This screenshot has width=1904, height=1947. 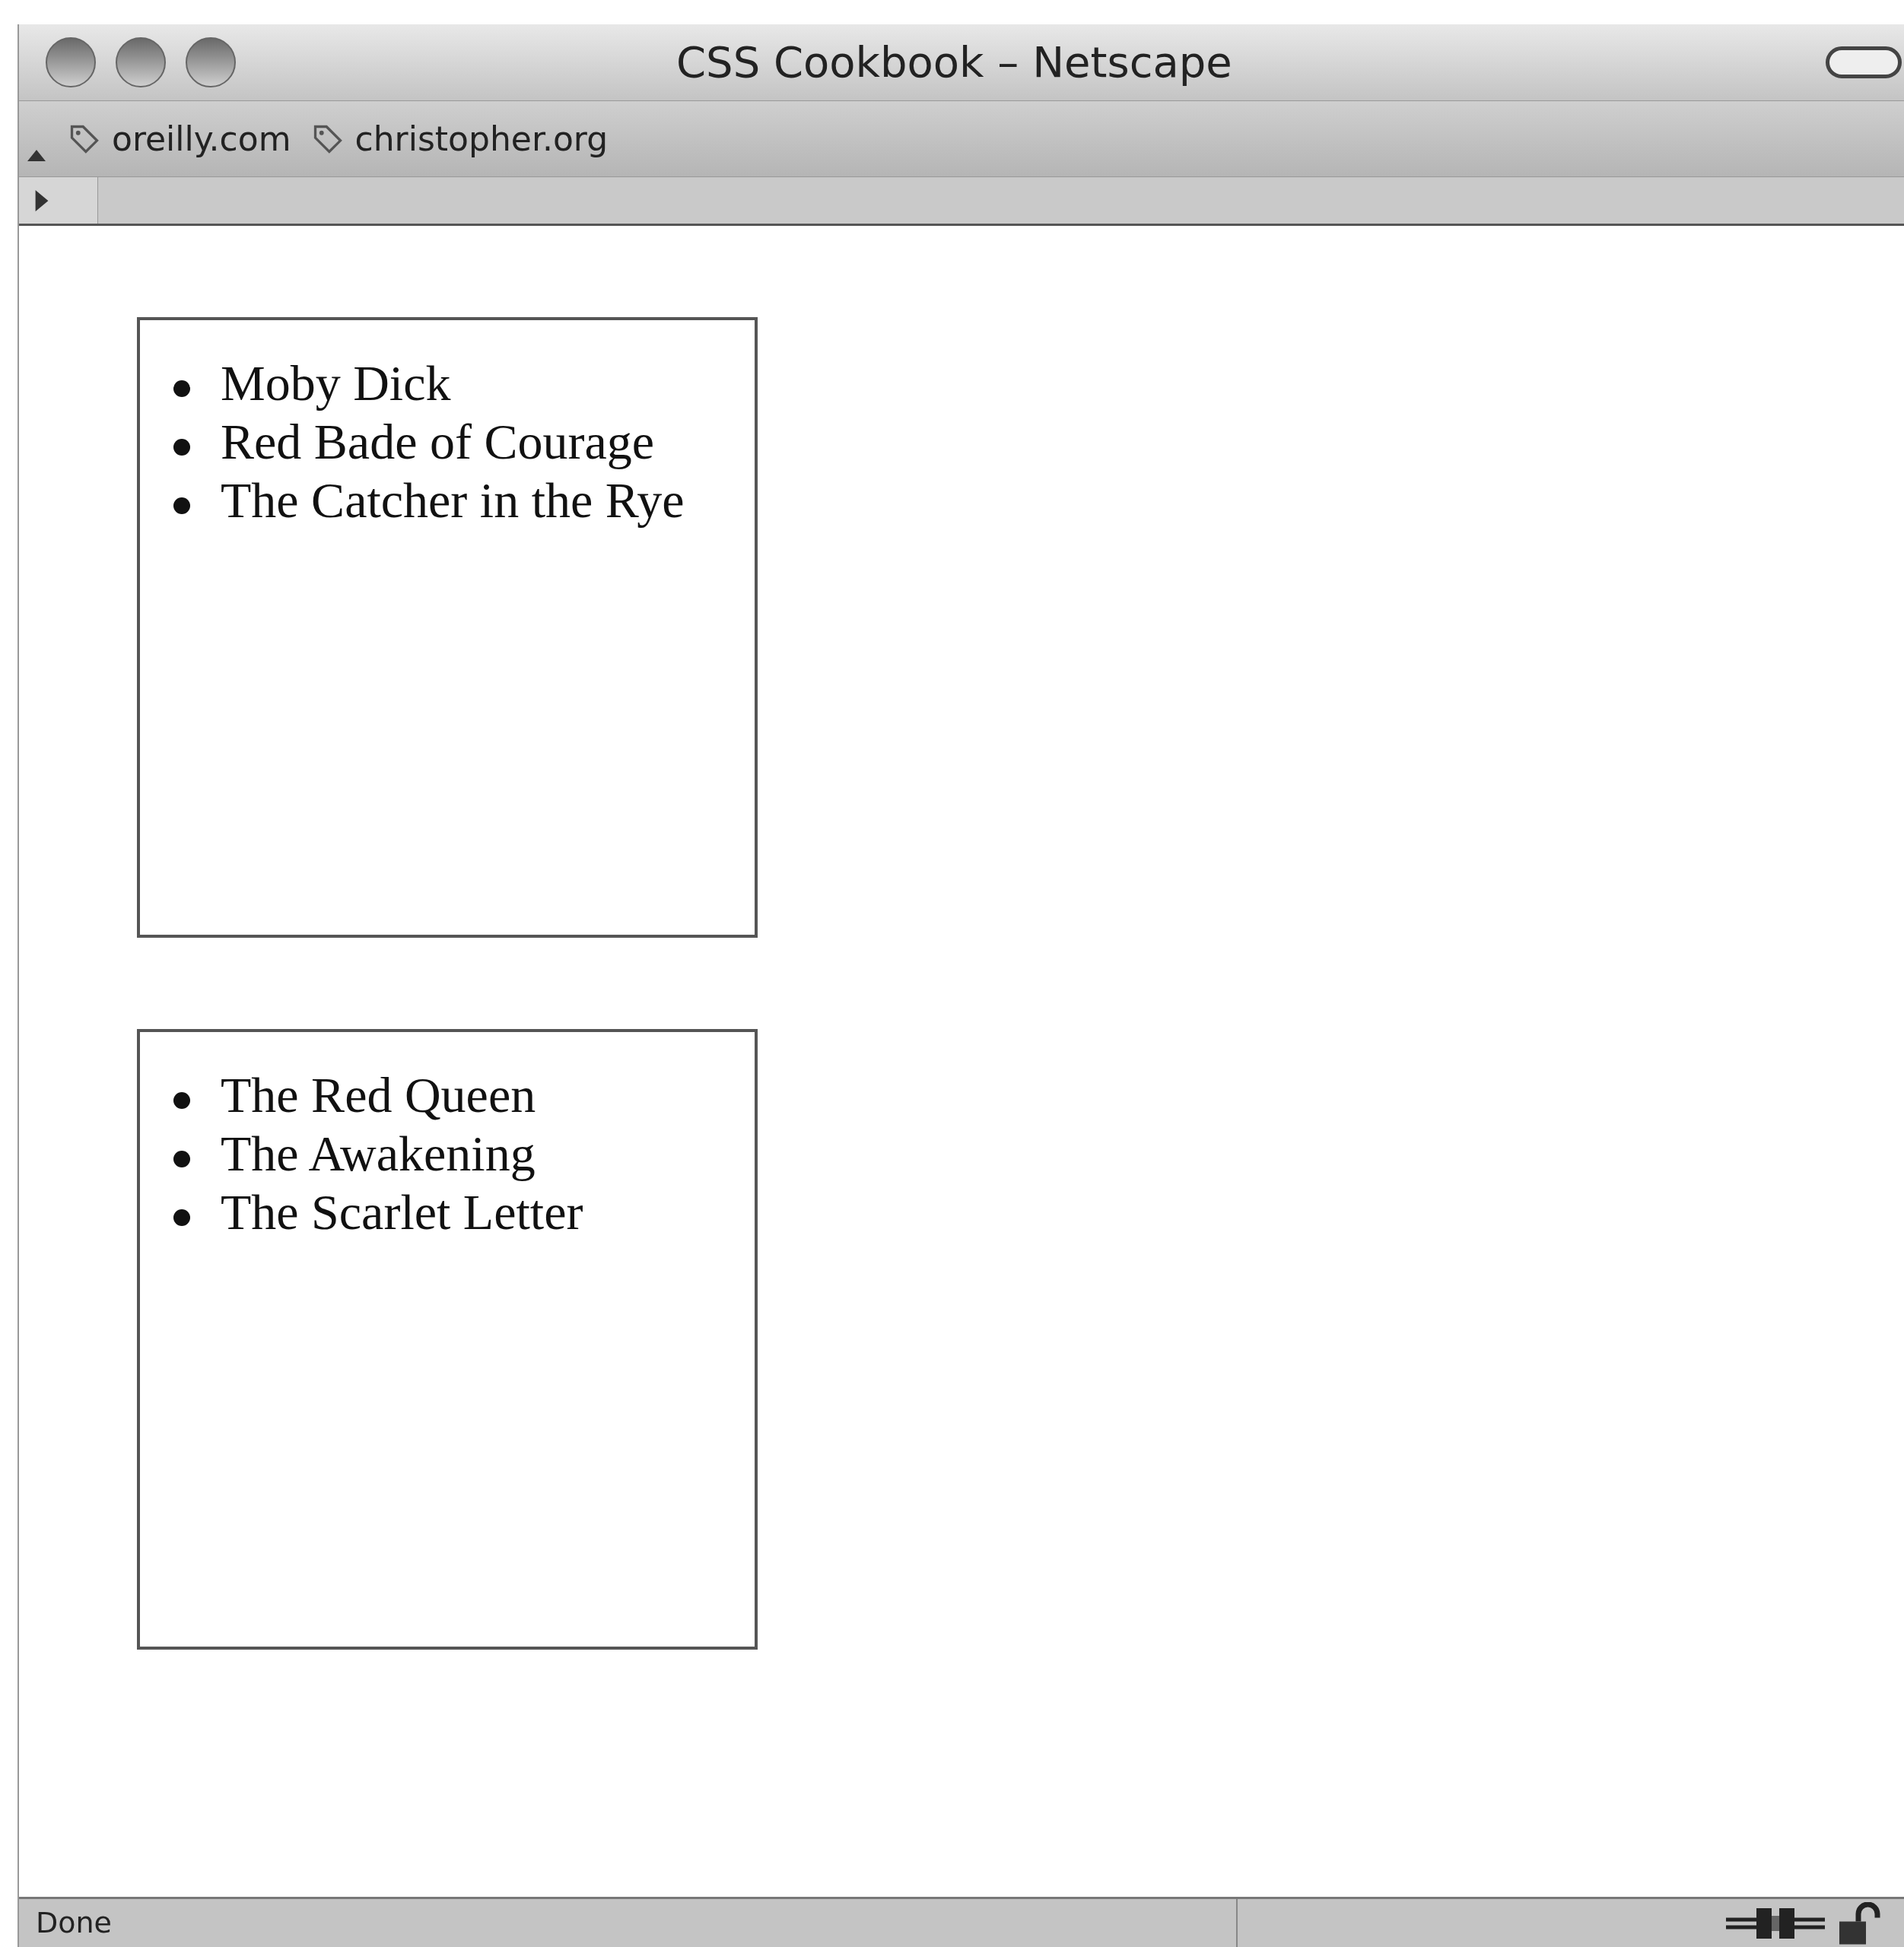 What do you see at coordinates (378, 1153) in the screenshot?
I see `book-title: The Awakening` at bounding box center [378, 1153].